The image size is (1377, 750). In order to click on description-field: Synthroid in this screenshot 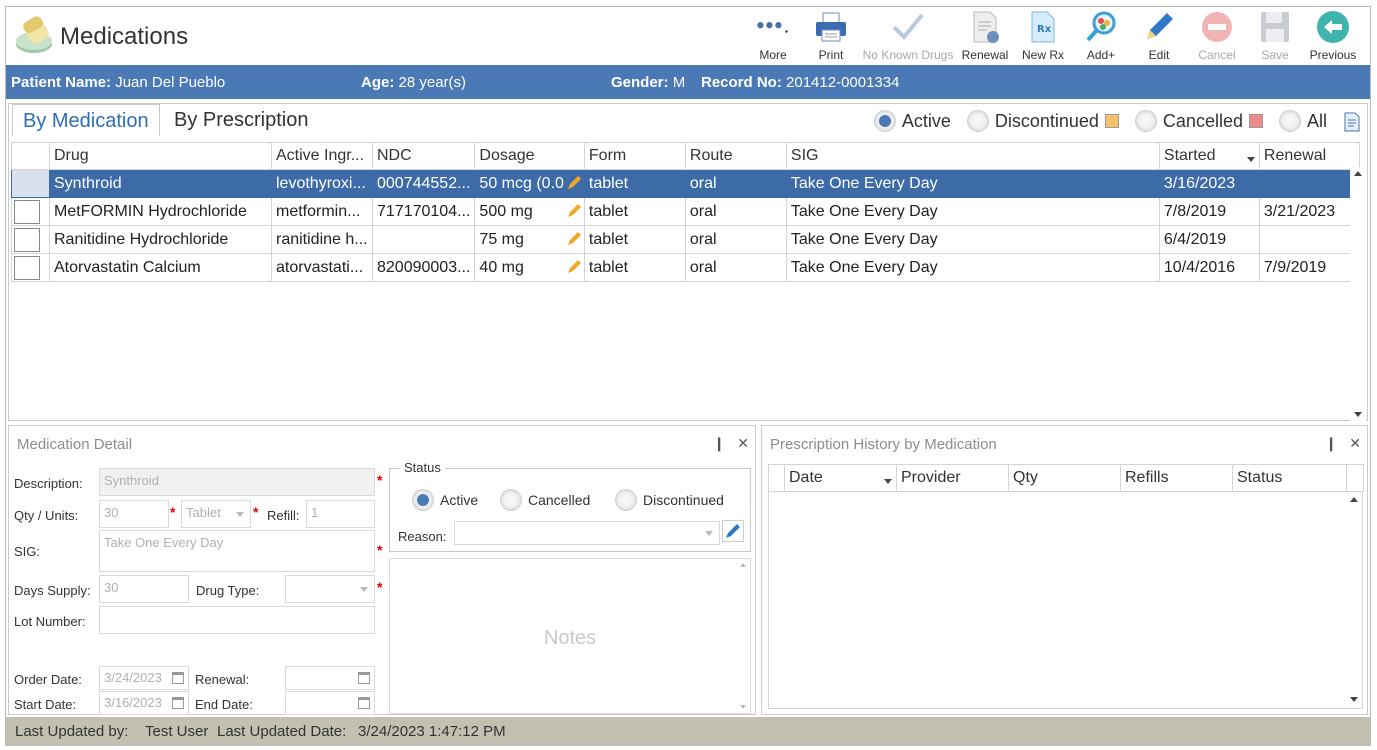, I will do `click(237, 482)`.